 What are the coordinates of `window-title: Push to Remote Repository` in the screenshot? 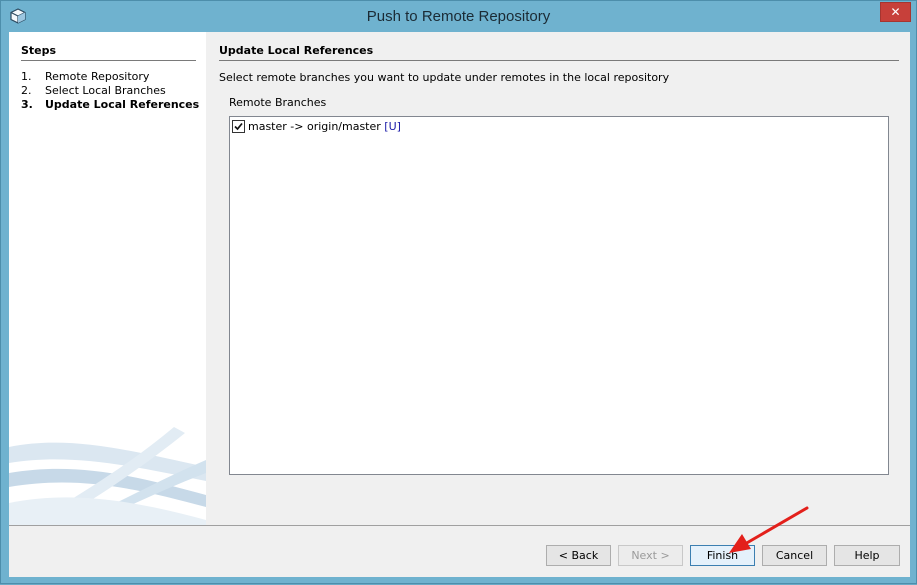 It's located at (458, 16).